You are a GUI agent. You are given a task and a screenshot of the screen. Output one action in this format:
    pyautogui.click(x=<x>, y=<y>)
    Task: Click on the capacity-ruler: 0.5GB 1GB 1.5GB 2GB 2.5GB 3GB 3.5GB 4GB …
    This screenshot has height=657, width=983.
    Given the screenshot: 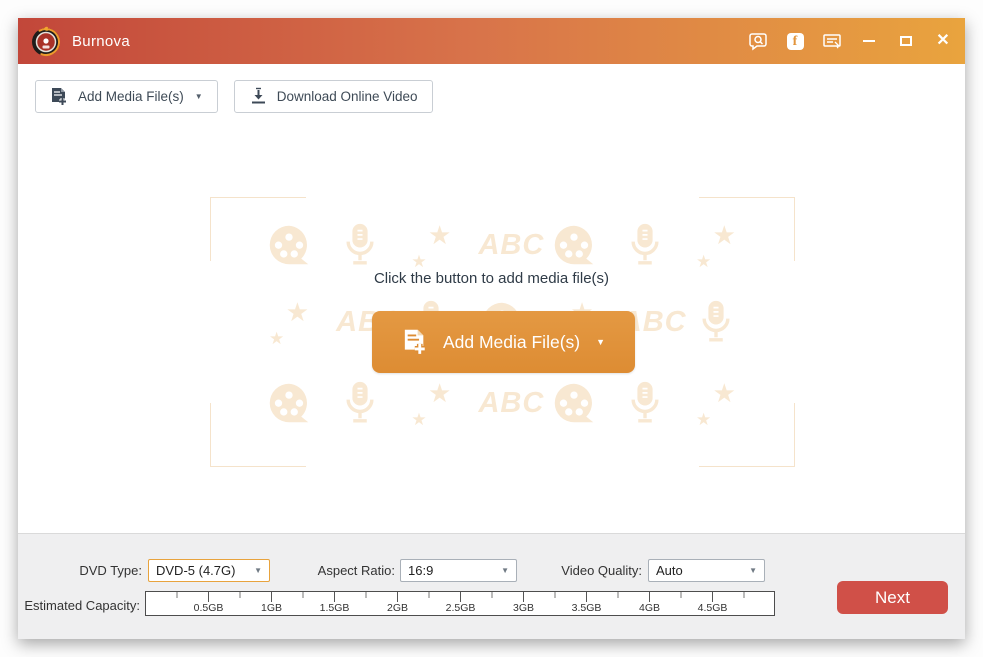 What is the action you would take?
    pyautogui.click(x=460, y=603)
    